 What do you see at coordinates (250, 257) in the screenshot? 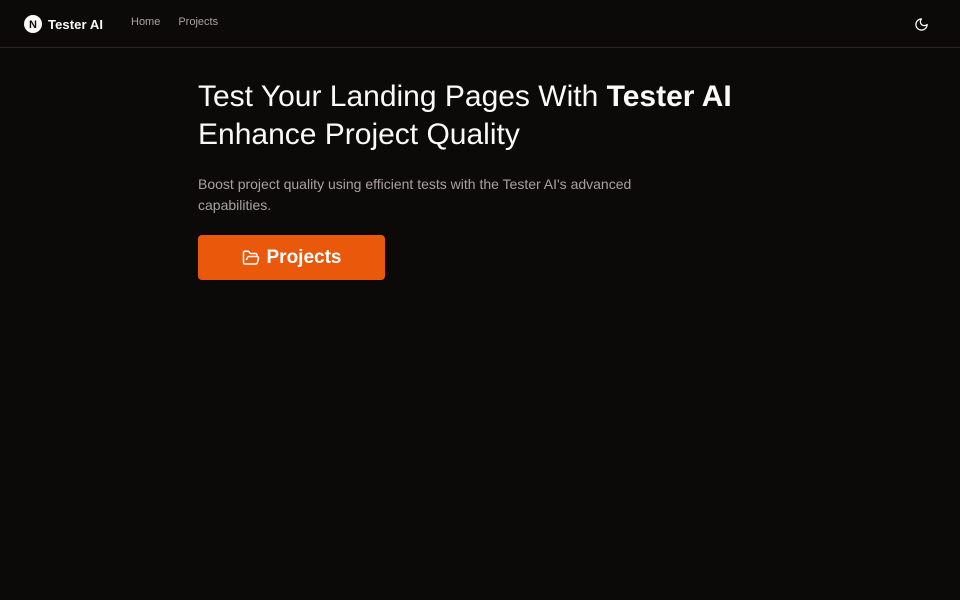
I see `folder-open-icon` at bounding box center [250, 257].